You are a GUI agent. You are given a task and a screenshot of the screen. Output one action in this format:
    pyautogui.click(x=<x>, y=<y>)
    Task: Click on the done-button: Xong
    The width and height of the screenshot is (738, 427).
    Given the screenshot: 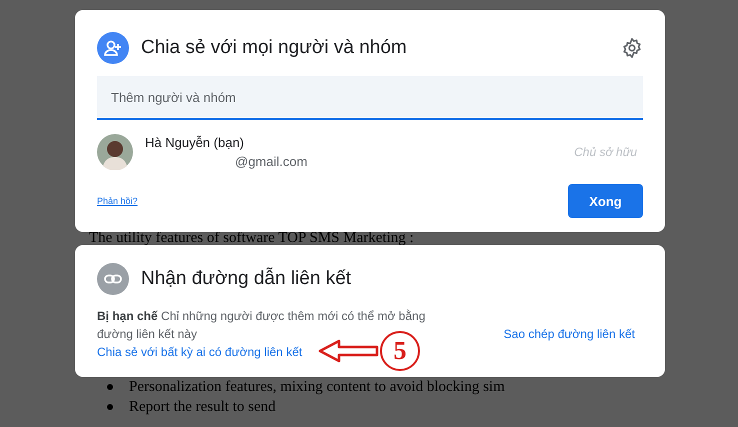 What is the action you would take?
    pyautogui.click(x=605, y=201)
    